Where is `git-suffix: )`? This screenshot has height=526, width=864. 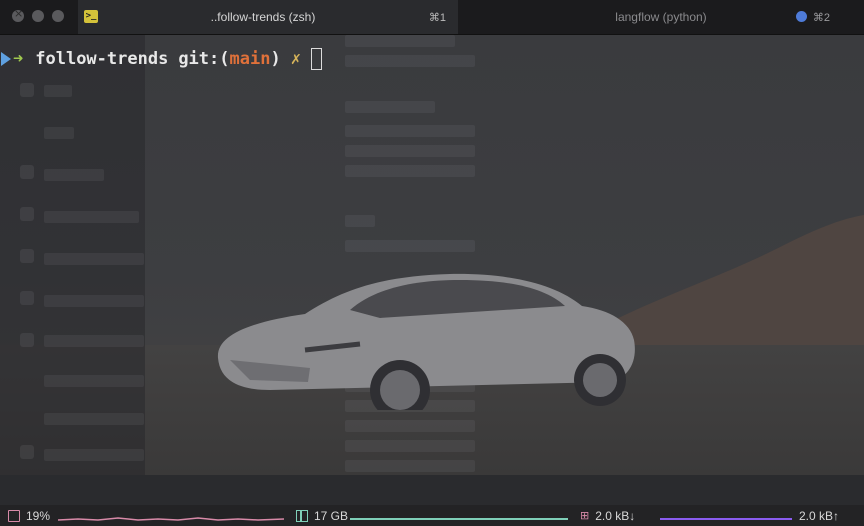 git-suffix: ) is located at coordinates (275, 59).